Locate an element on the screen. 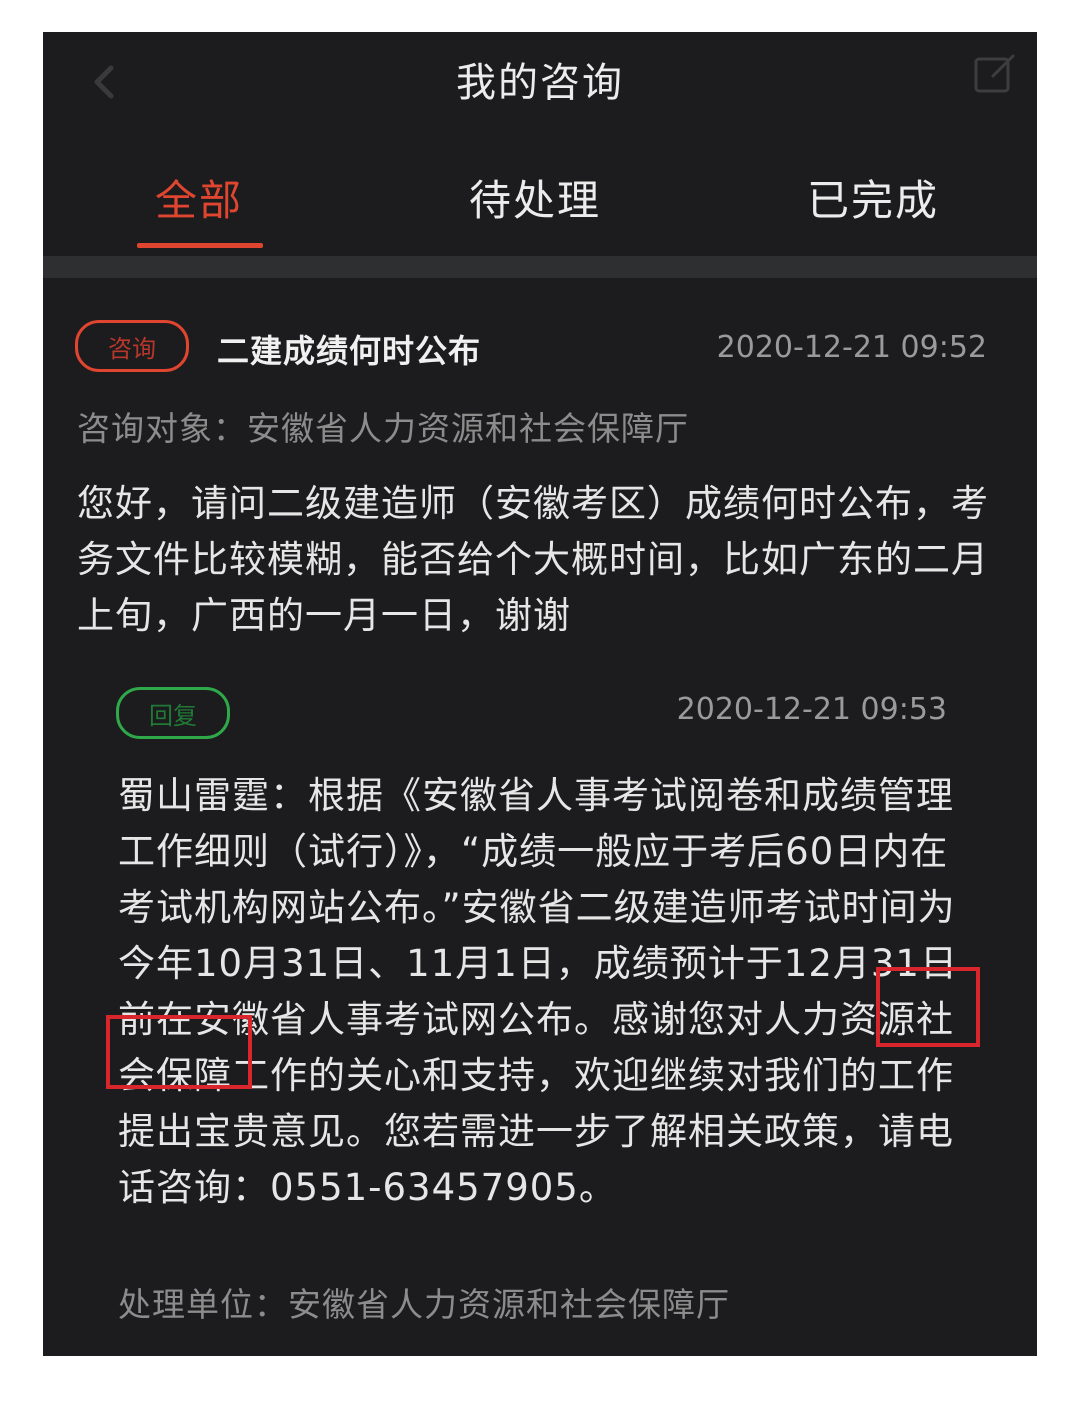 The width and height of the screenshot is (1080, 1409). question-timestamp: 2020-12-21 09:52 is located at coordinates (851, 347).